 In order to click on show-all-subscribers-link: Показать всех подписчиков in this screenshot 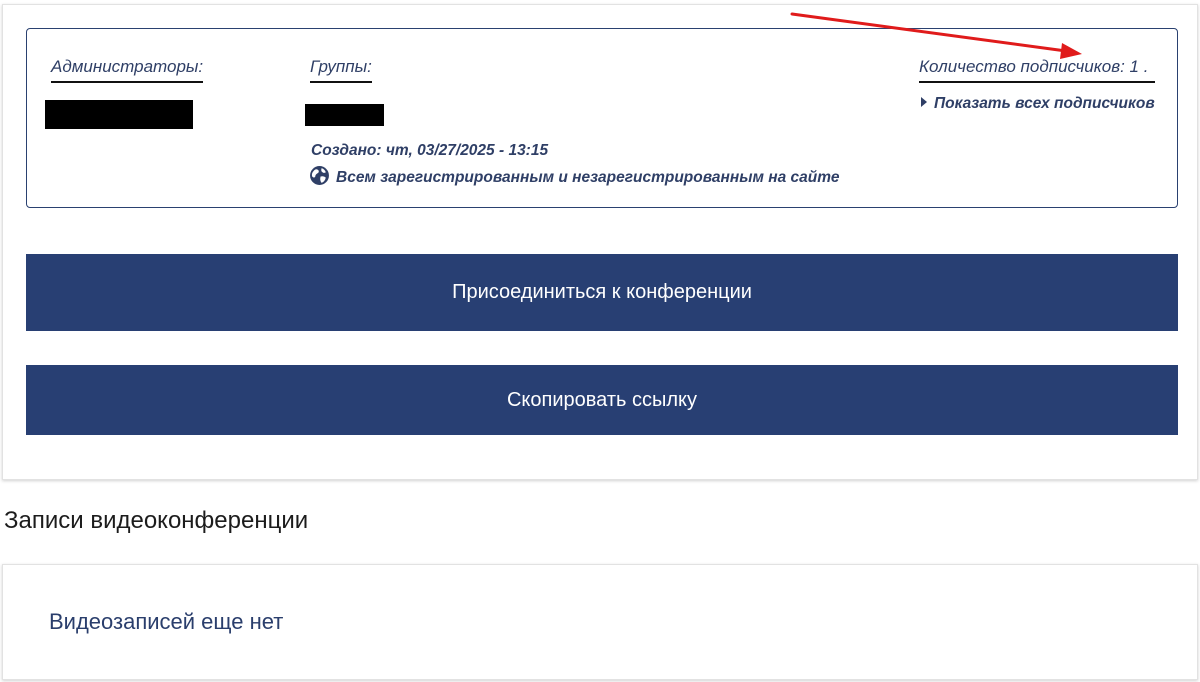, I will do `click(1038, 104)`.